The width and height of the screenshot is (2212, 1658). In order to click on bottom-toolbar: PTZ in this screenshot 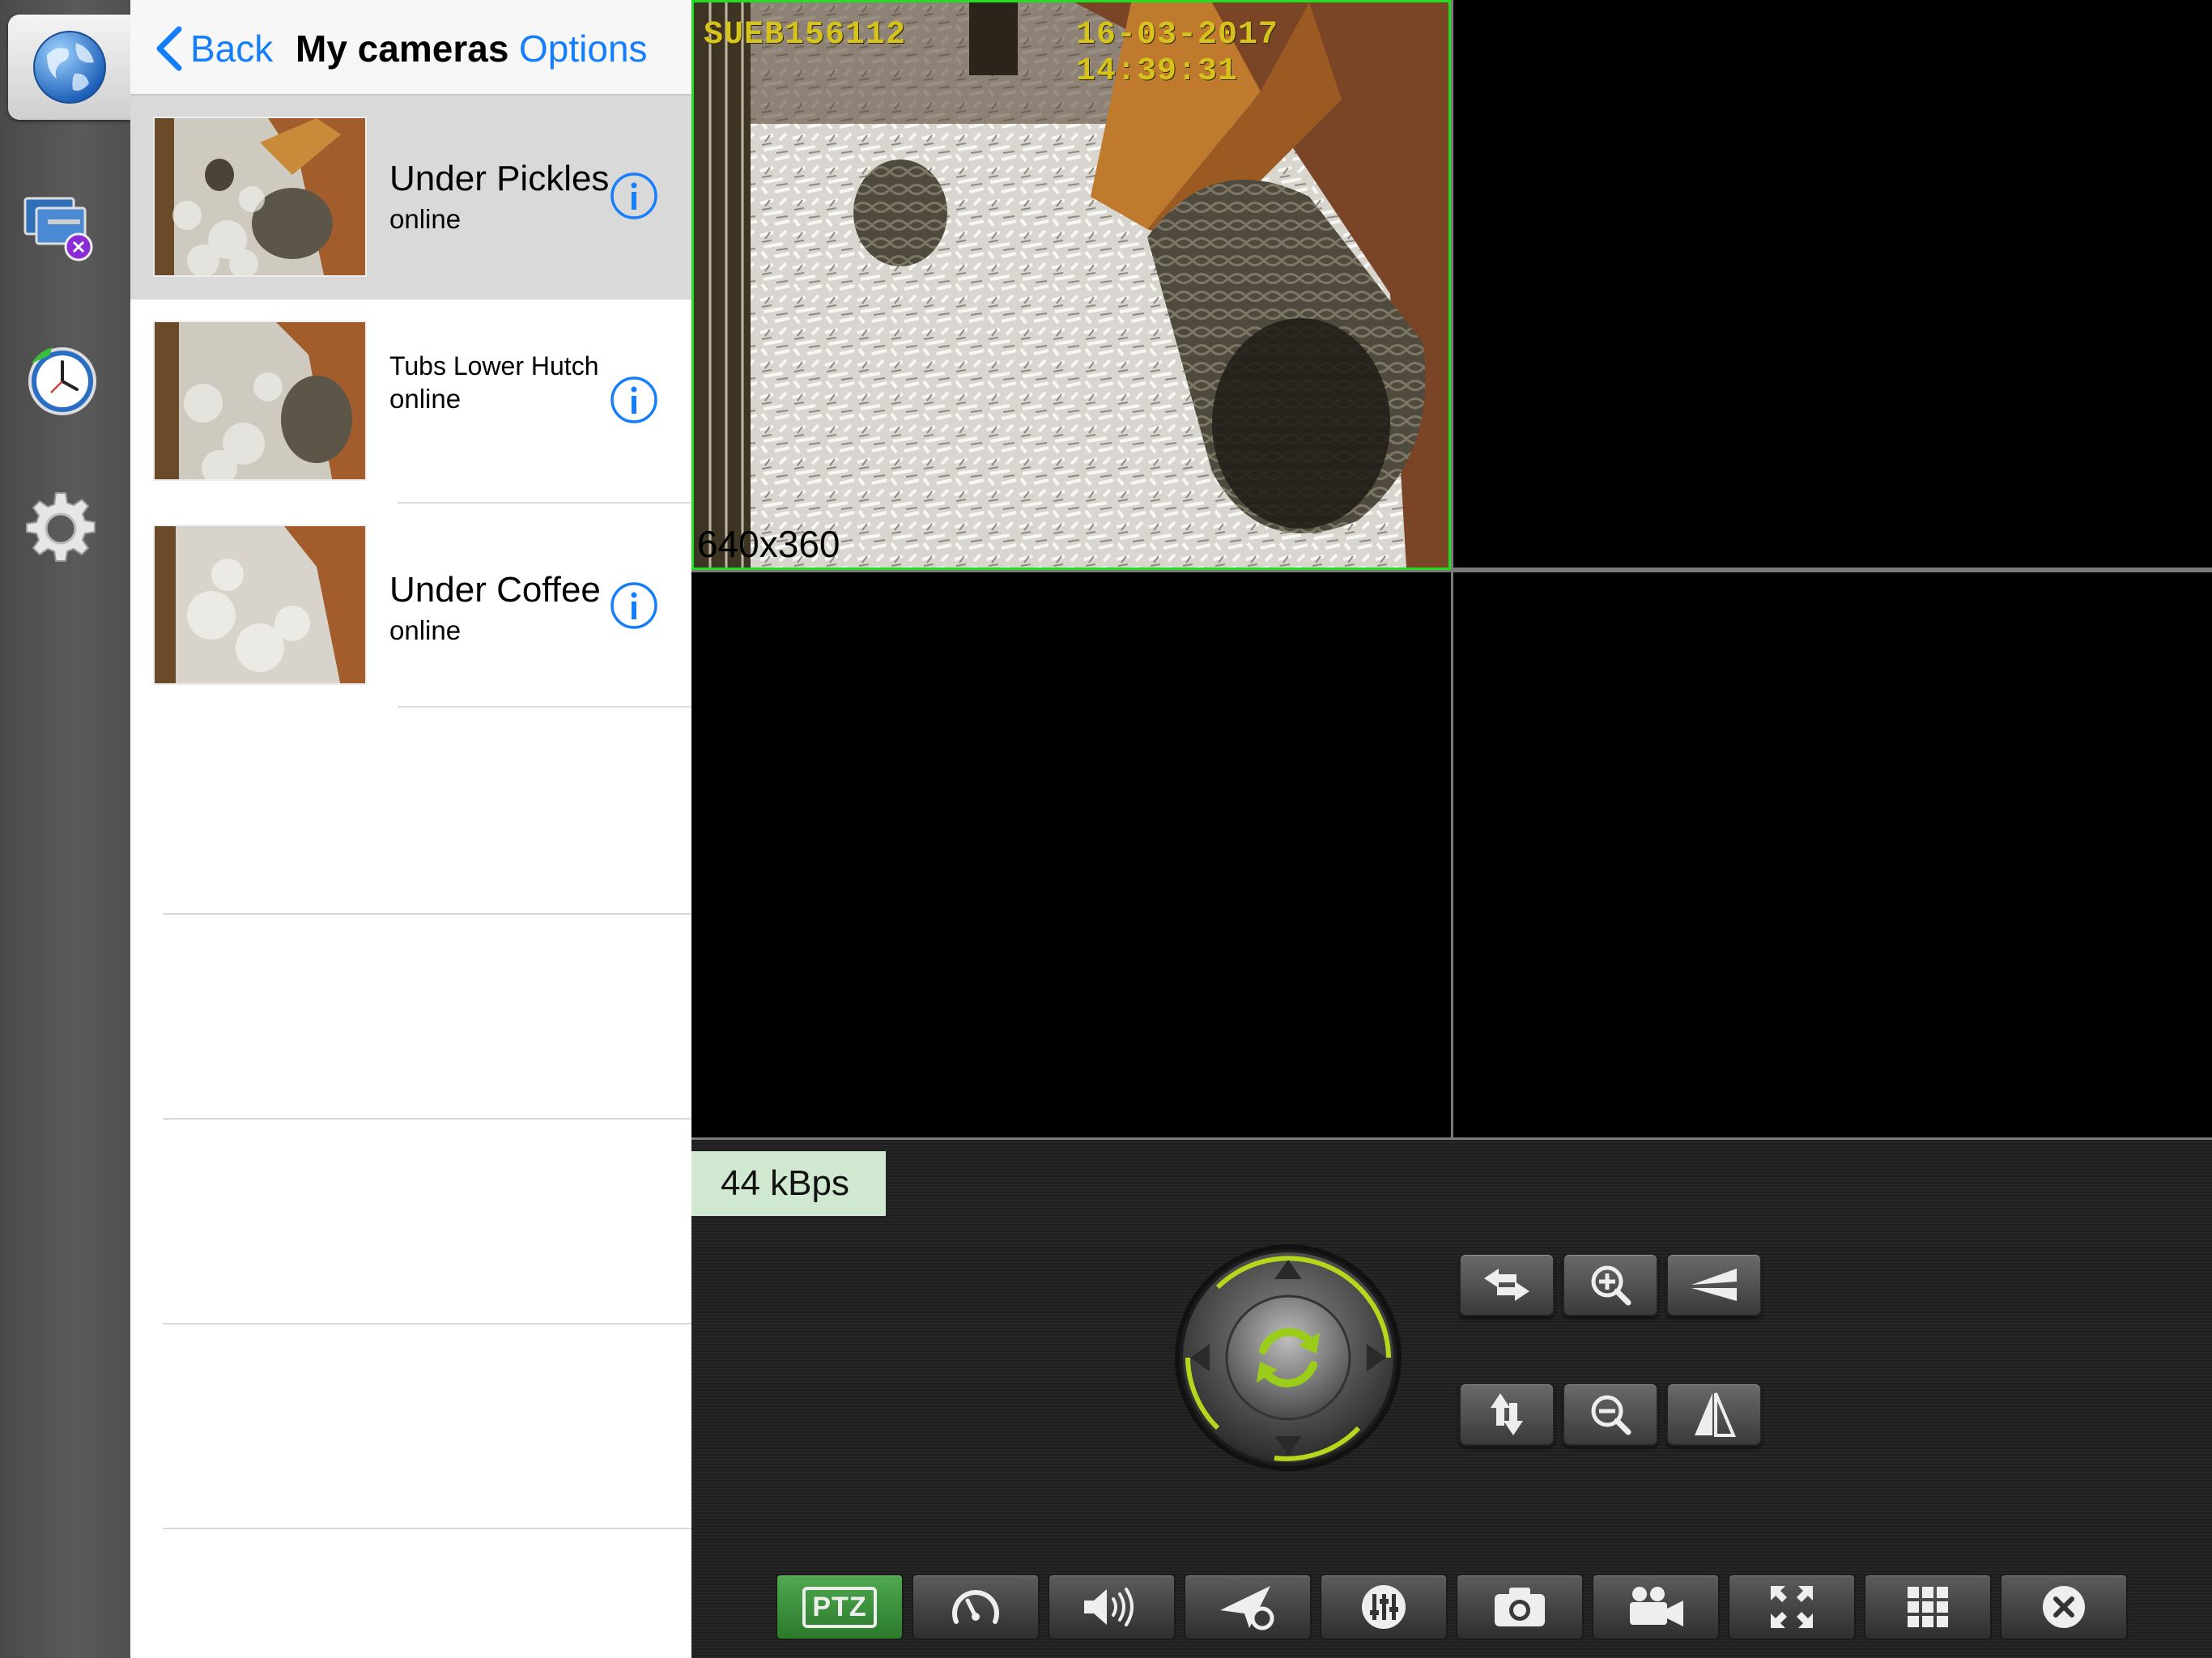, I will do `click(1456, 1610)`.